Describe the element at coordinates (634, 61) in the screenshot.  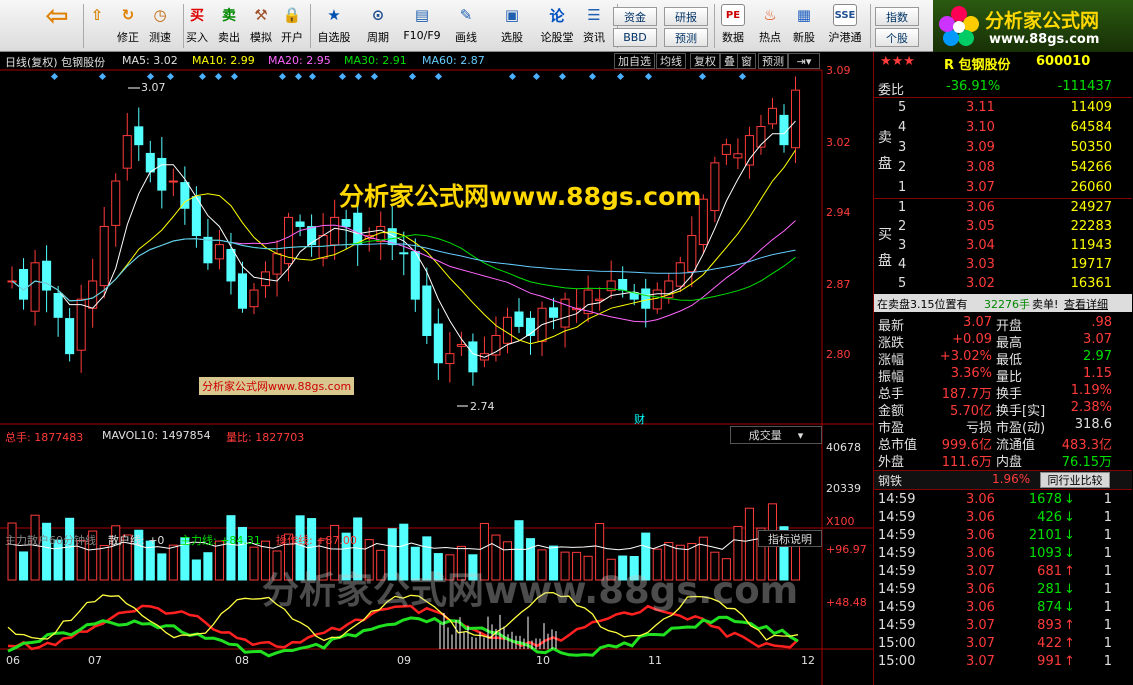
I see `kline-tool-btn: 加自选` at that location.